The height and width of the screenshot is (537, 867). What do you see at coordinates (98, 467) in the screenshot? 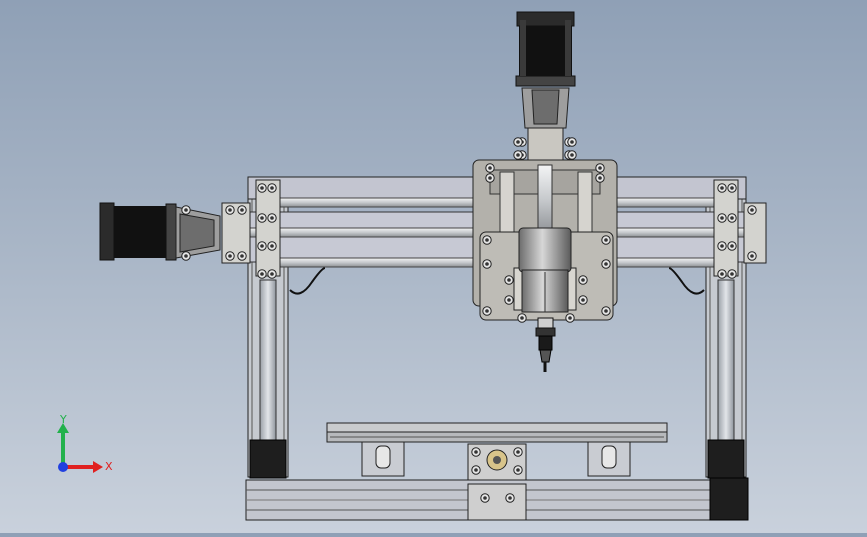
I see `x-axis-arrowhead` at bounding box center [98, 467].